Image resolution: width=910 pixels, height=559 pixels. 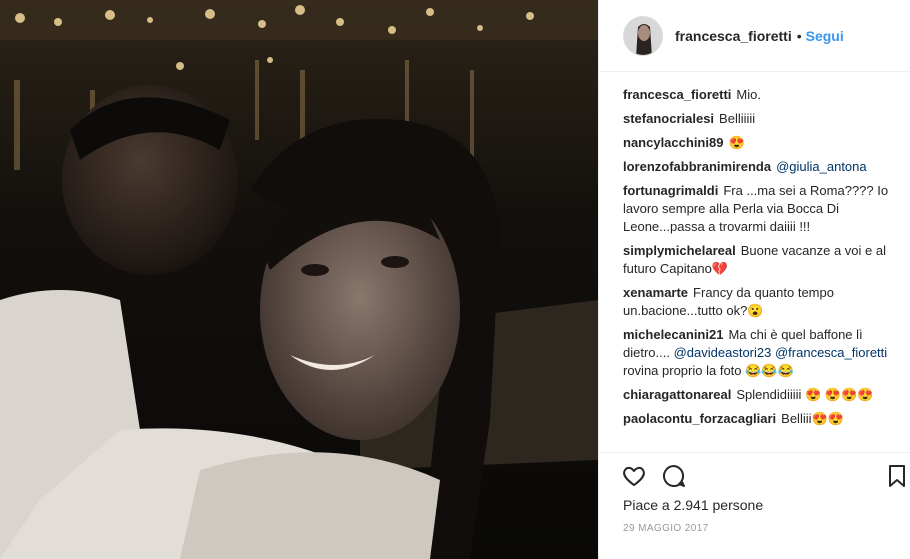 I want to click on comment-username: xenamarte, so click(x=655, y=292).